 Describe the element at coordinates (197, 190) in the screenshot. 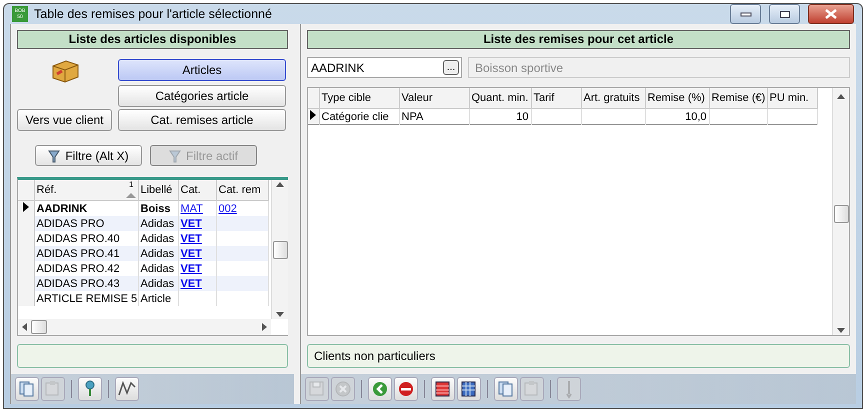

I see `column-header: Cat.` at that location.